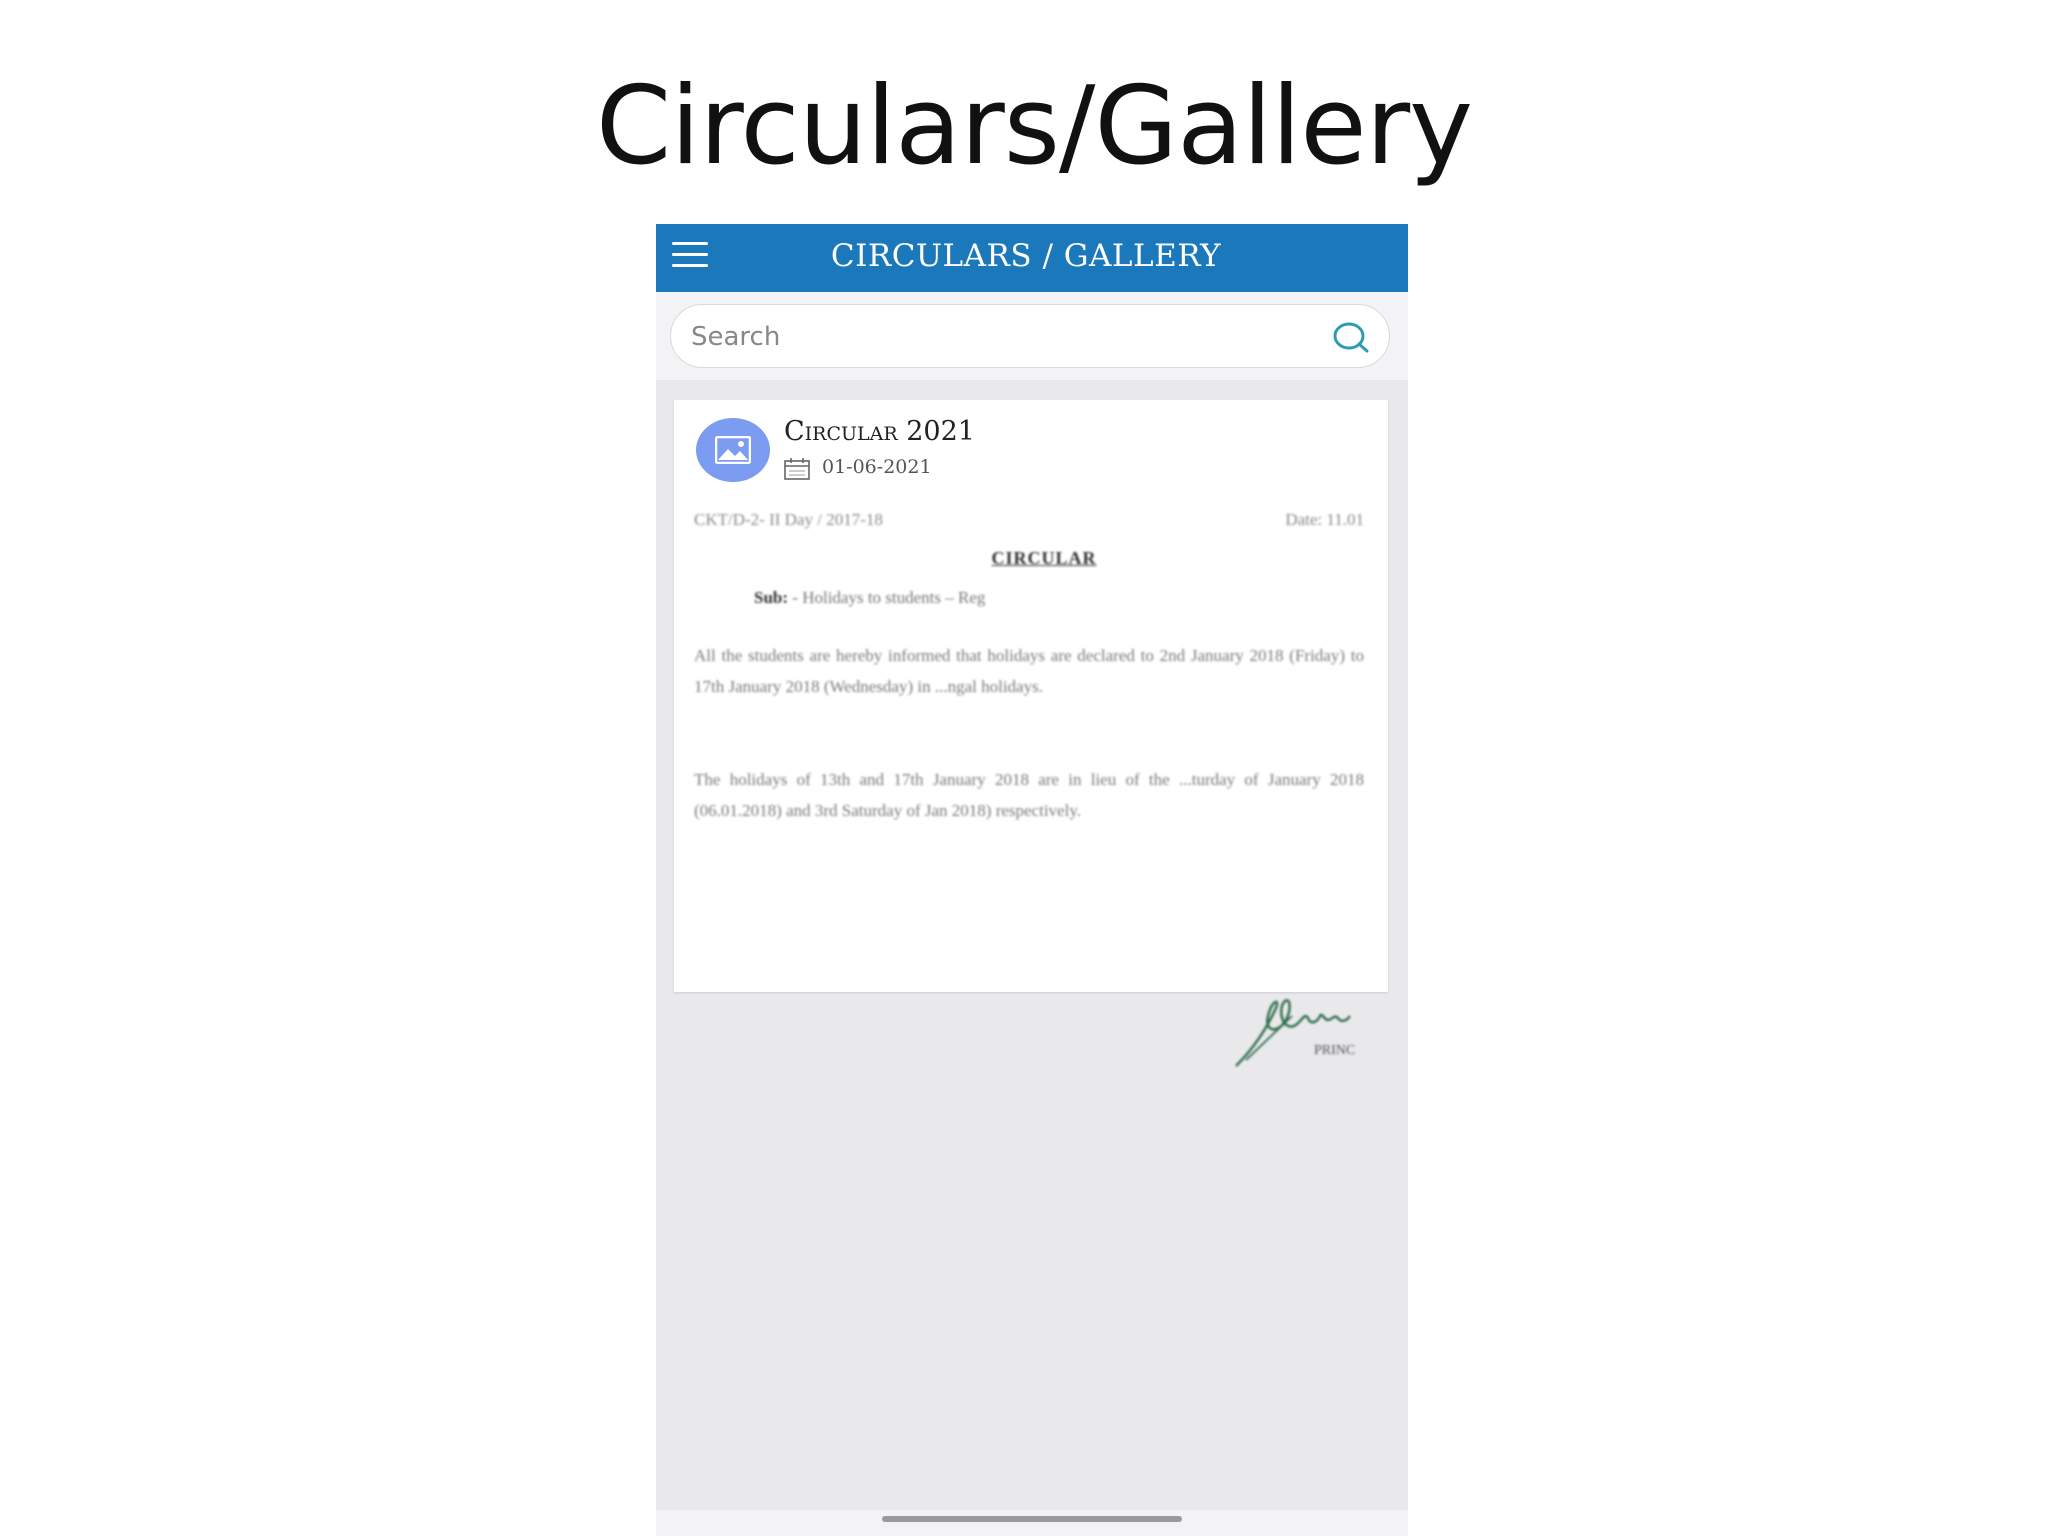 Image resolution: width=2048 pixels, height=1536 pixels. What do you see at coordinates (1026, 256) in the screenshot?
I see `app-bar-title: CIRCULARS / GALLERY` at bounding box center [1026, 256].